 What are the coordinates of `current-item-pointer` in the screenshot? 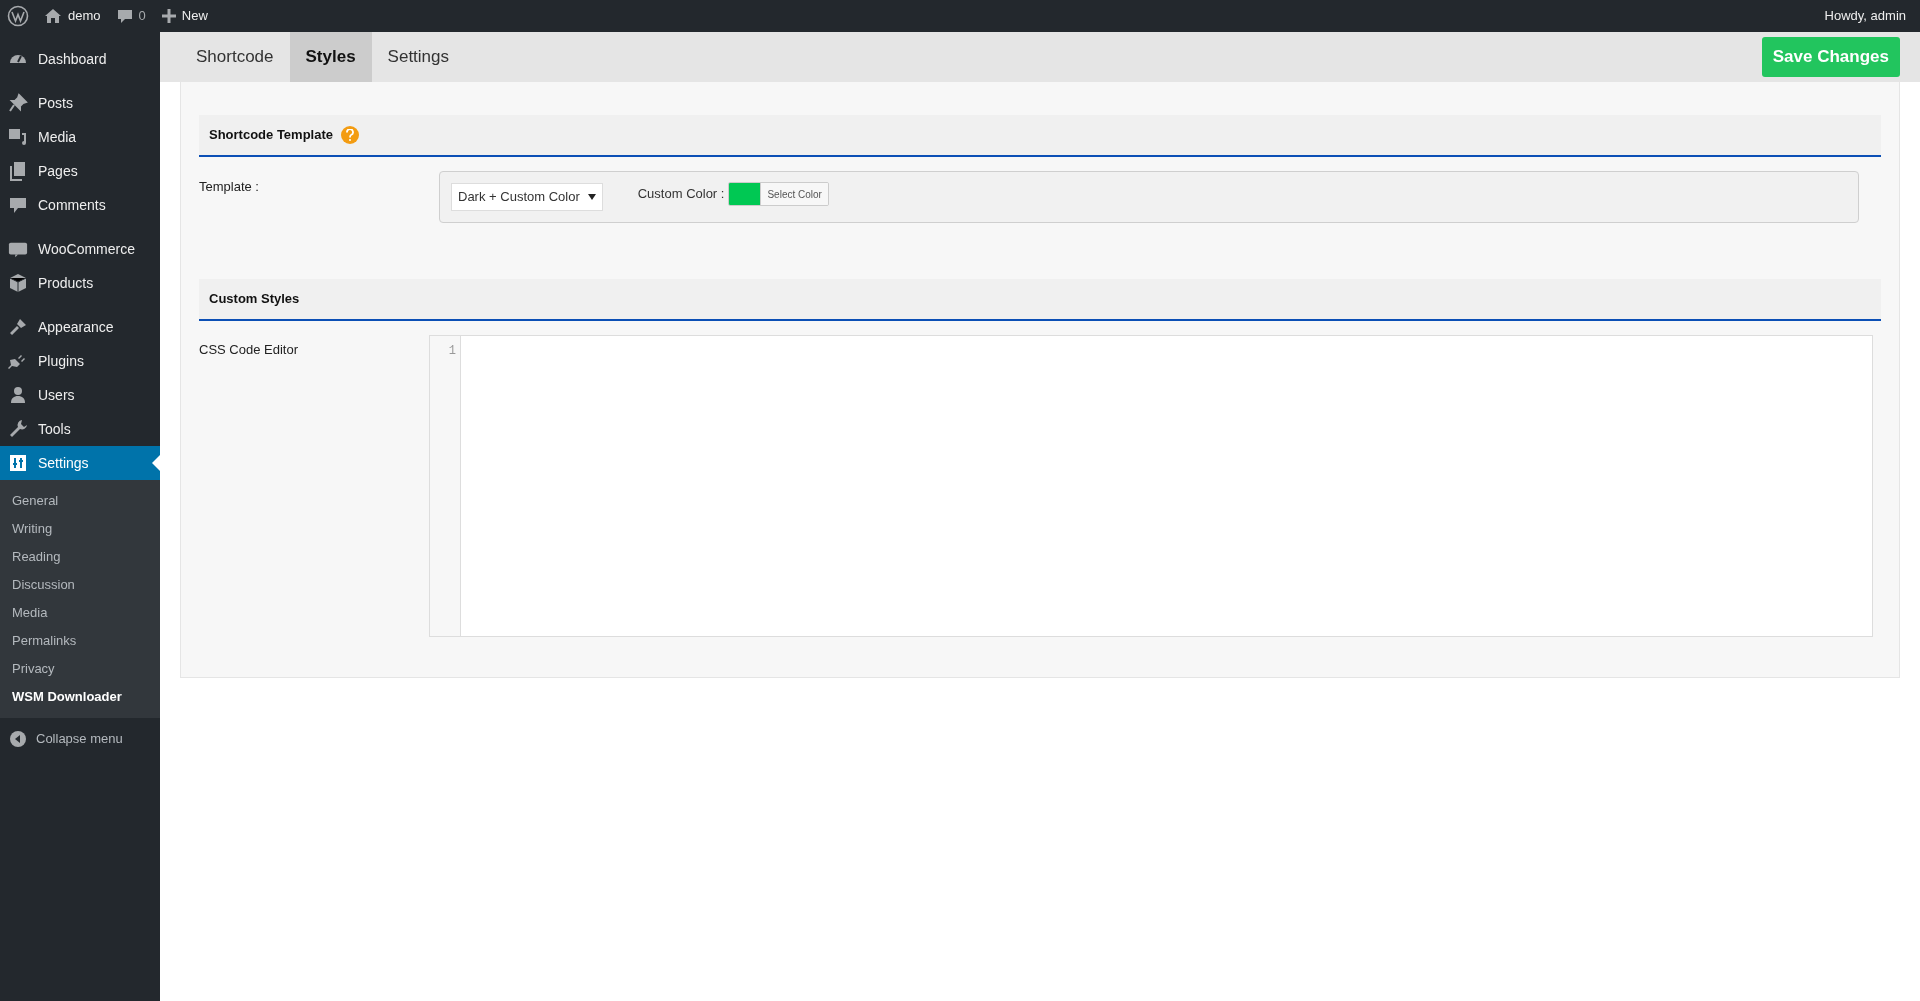 It's located at (156, 463).